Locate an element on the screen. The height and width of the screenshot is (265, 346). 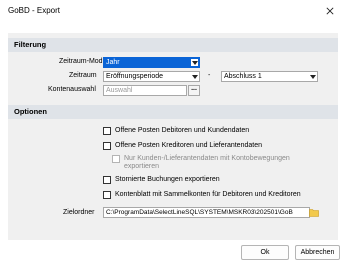
kontenblatt-checkbox is located at coordinates (107, 195).